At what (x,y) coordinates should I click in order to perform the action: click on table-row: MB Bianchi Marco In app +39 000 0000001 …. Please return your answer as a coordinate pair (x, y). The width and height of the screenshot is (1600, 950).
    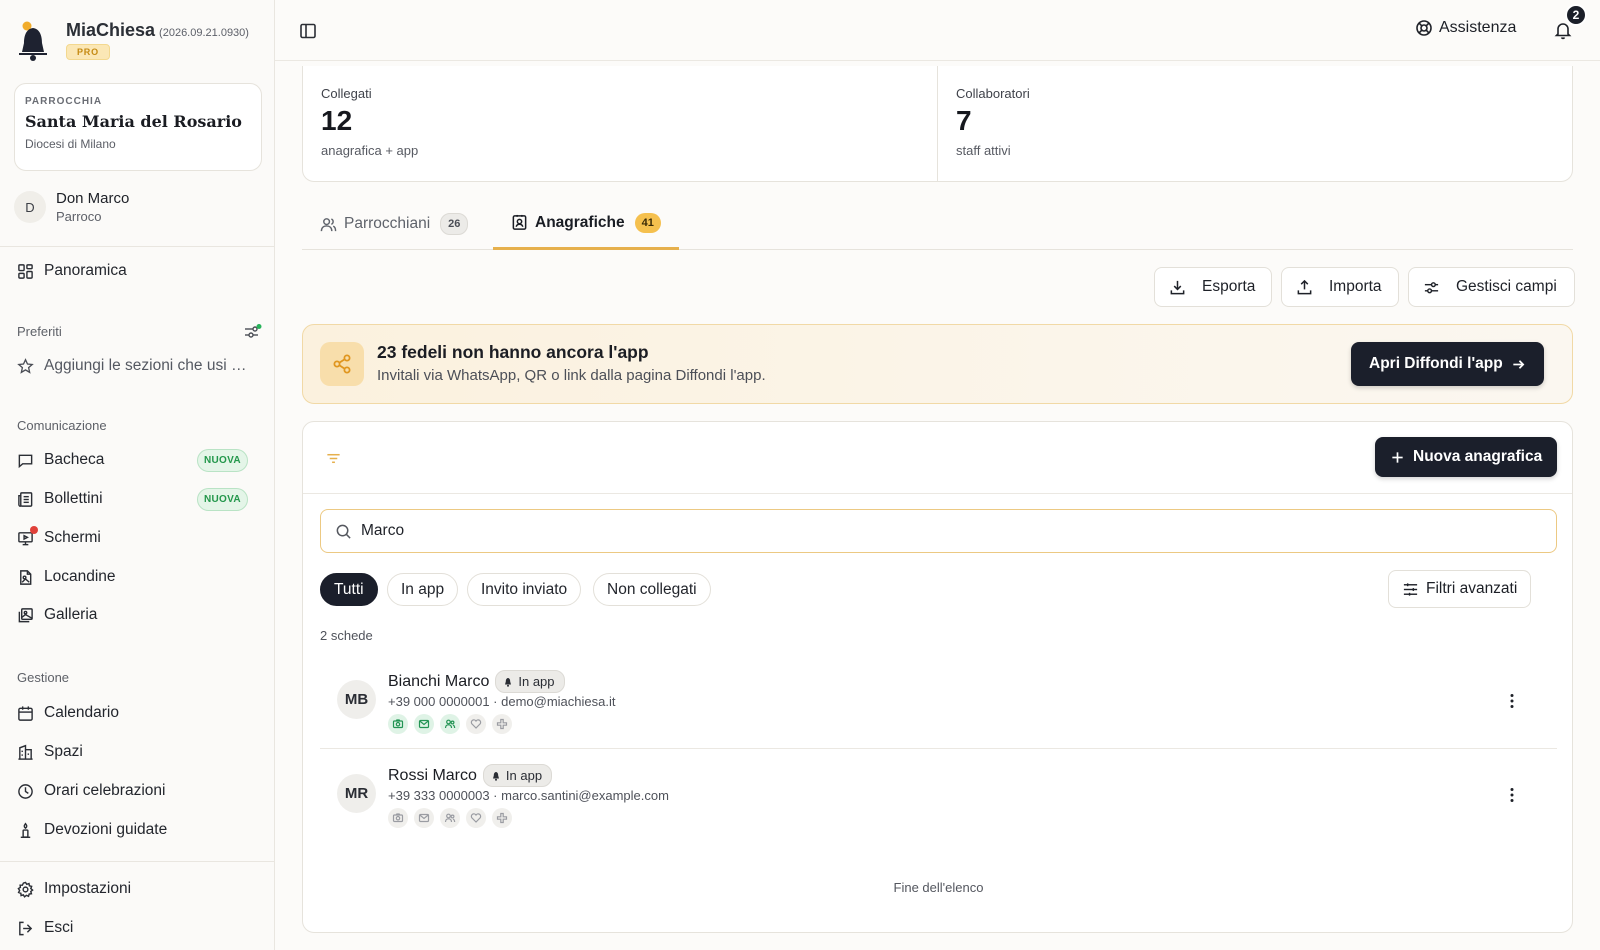
    Looking at the image, I should click on (938, 702).